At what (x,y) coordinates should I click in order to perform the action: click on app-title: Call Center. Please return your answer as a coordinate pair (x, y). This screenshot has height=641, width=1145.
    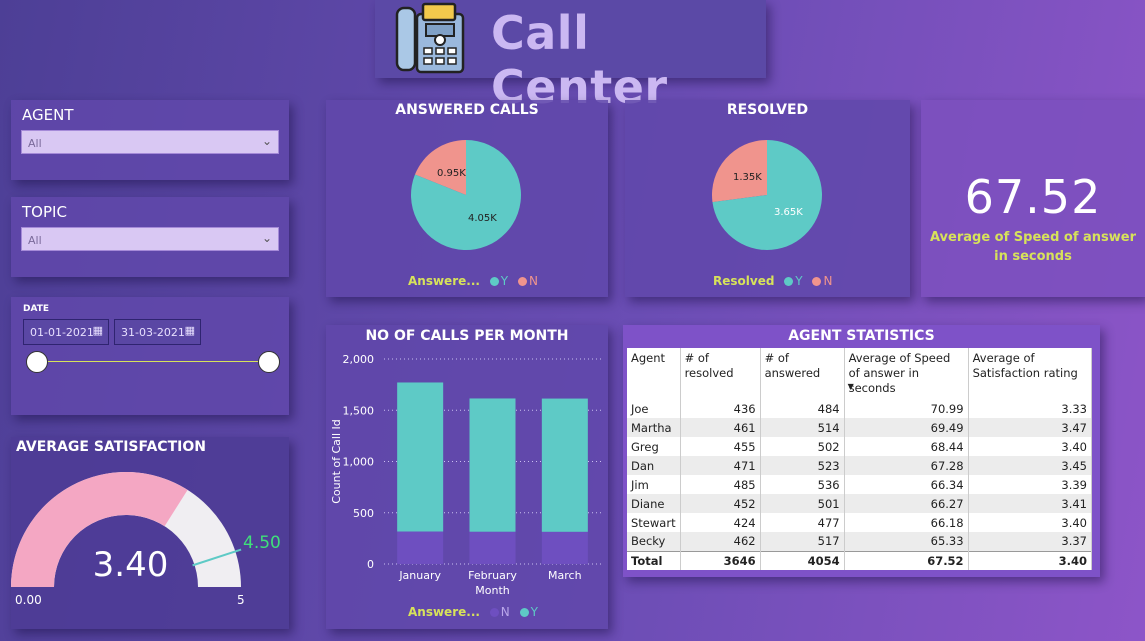
    Looking at the image, I should click on (579, 60).